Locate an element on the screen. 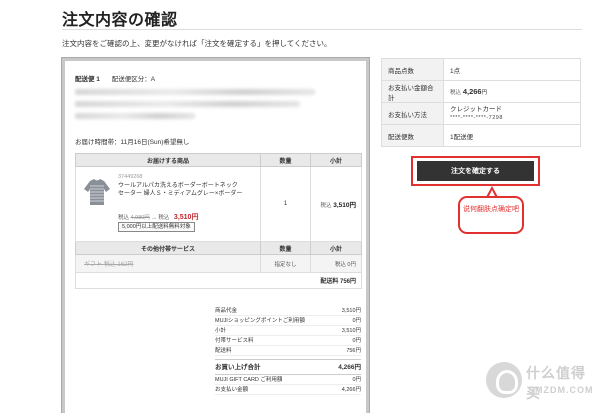  shipping-row: 配送料 756円 is located at coordinates (218, 280).